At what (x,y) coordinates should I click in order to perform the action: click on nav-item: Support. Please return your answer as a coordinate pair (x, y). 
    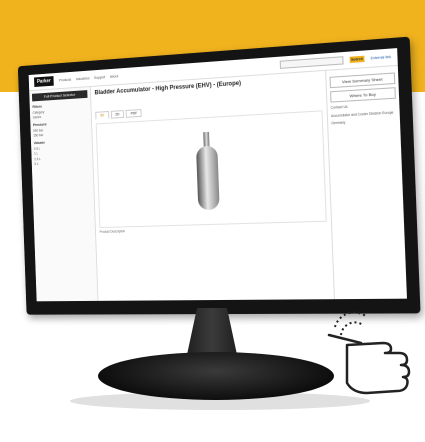
    Looking at the image, I should click on (99, 77).